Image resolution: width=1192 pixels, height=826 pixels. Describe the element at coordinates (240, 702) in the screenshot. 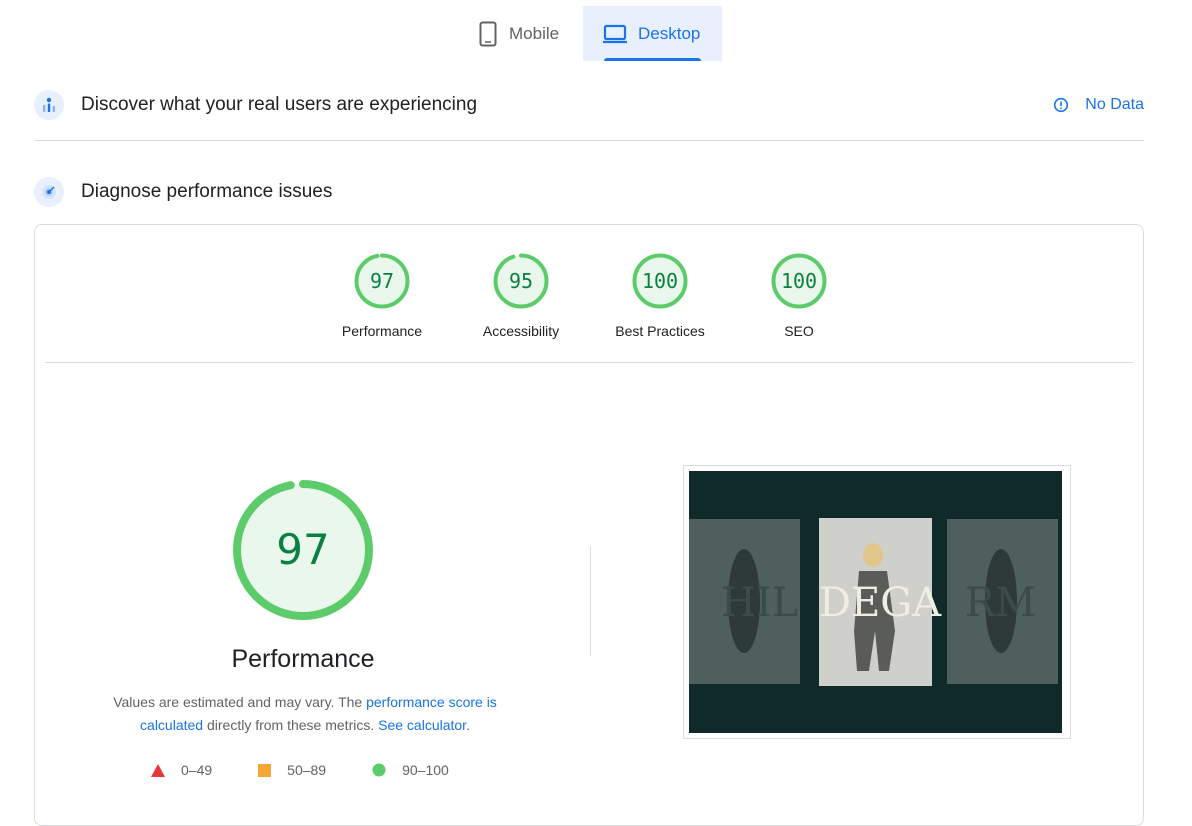

I see `desc-text: Values are estimated and may vary. The` at that location.